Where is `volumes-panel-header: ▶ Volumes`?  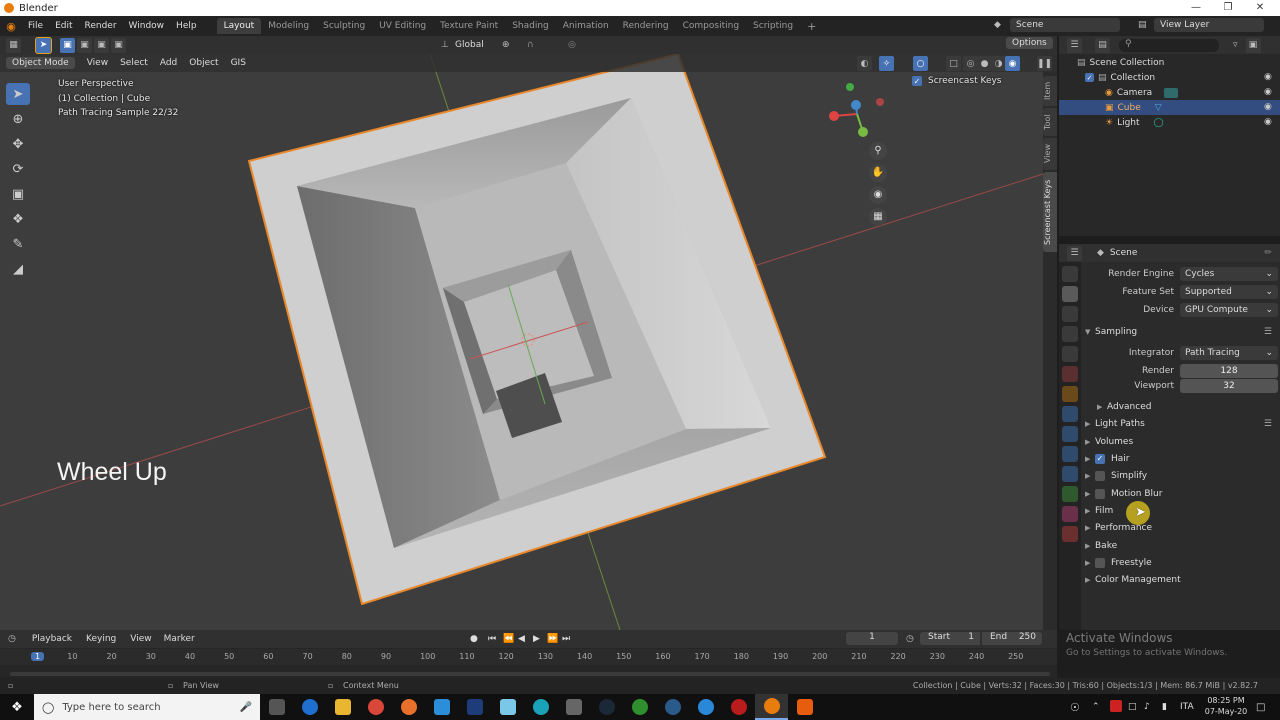 volumes-panel-header: ▶ Volumes is located at coordinates (1181, 441).